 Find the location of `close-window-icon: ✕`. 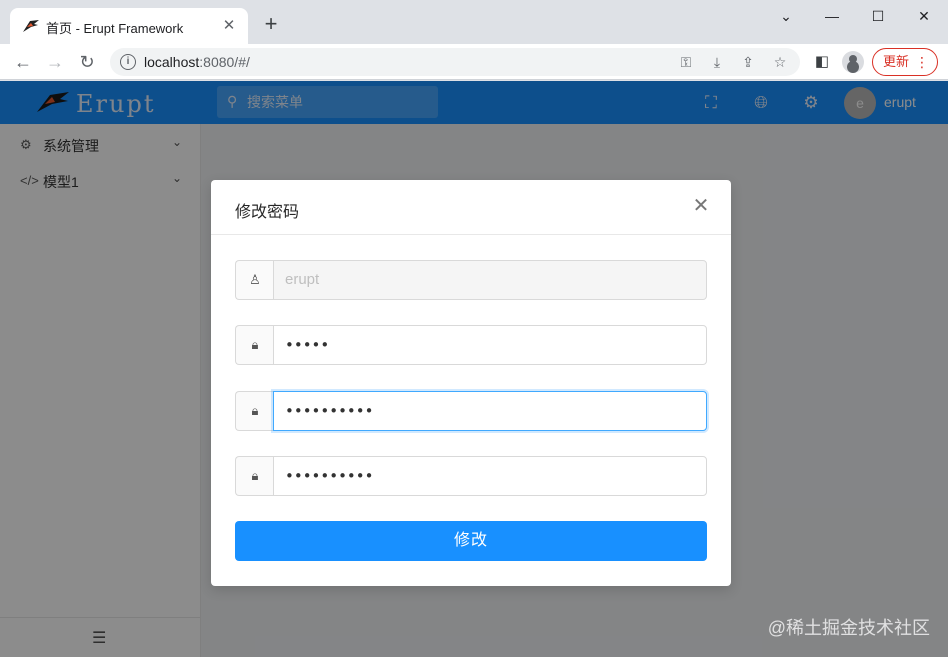

close-window-icon: ✕ is located at coordinates (924, 16).